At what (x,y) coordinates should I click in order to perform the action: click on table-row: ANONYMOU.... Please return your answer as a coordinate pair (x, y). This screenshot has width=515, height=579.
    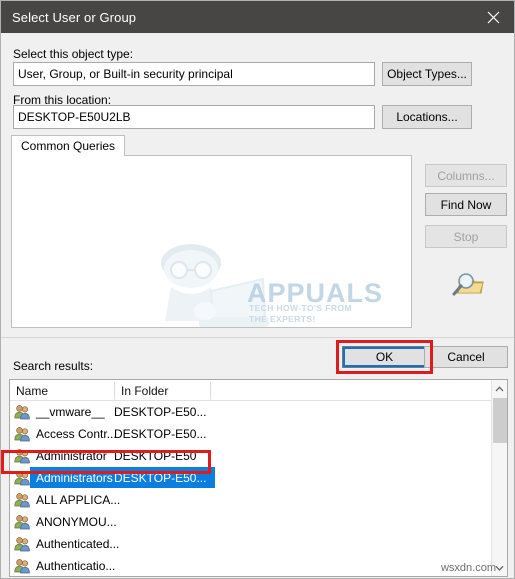
    Looking at the image, I should click on (258, 522).